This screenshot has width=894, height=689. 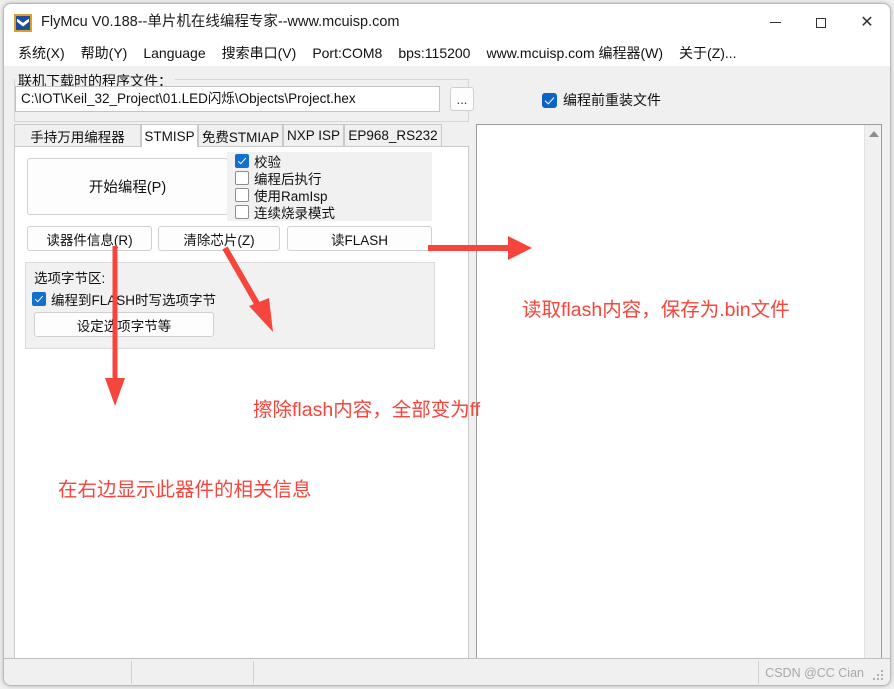 I want to click on write-option-bytes-checkbox: 编程到FLASH时写选项字节, so click(x=124, y=299).